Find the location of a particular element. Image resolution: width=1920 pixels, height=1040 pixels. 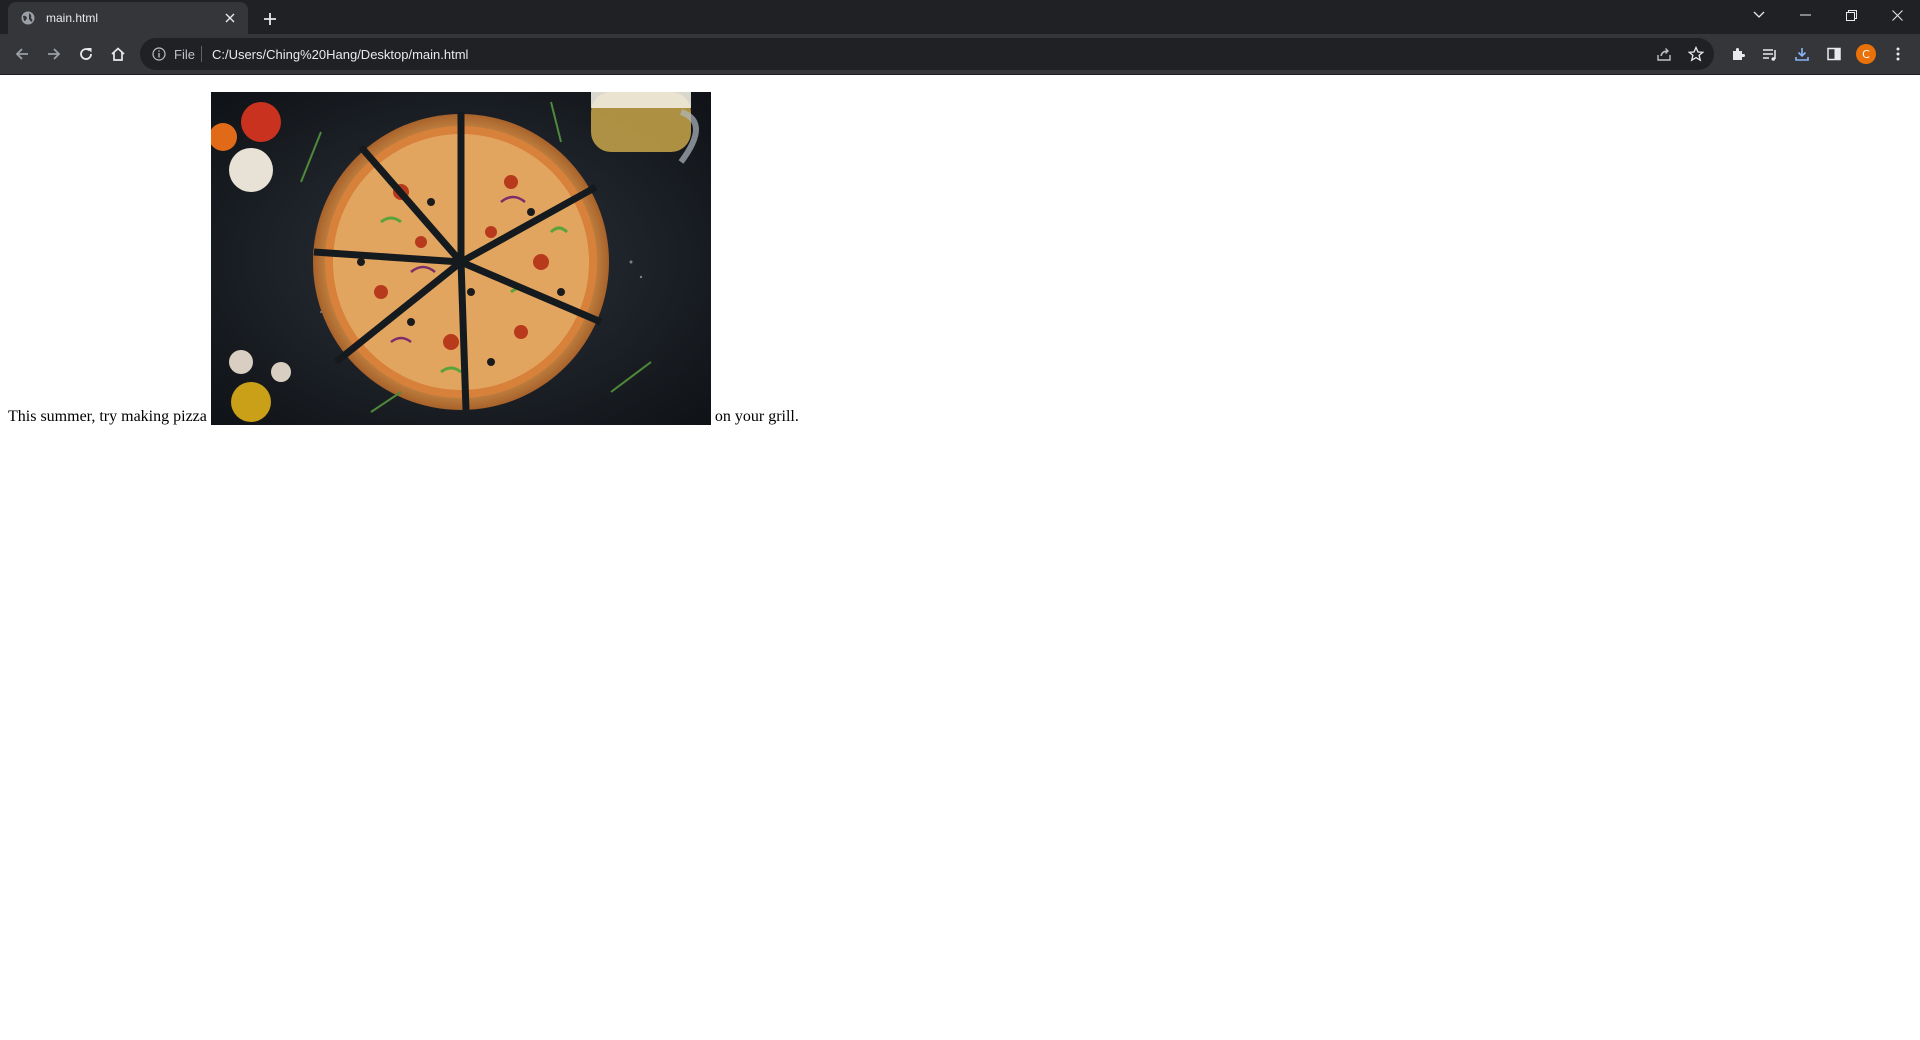

minimize-icon is located at coordinates (1805, 15).